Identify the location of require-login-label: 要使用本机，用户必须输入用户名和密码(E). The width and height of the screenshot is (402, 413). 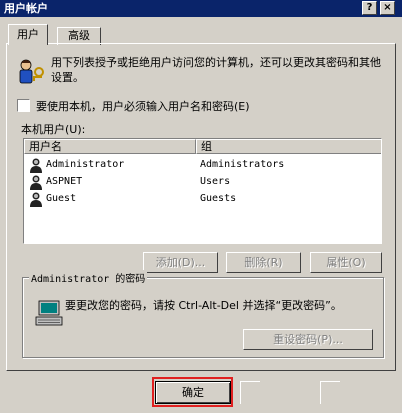
(143, 106).